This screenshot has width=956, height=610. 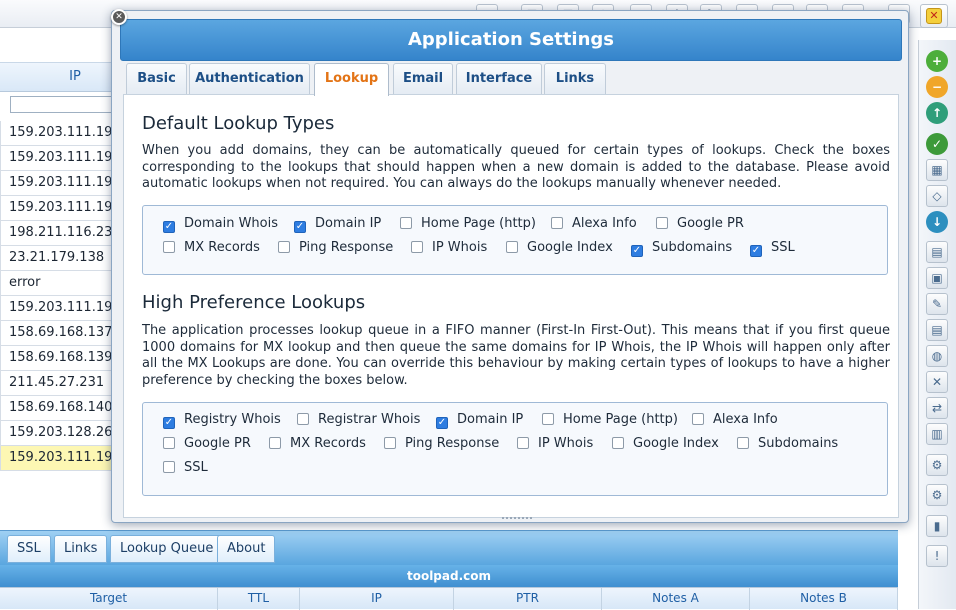 I want to click on table-row: 211.45.27.231, so click(x=60, y=383).